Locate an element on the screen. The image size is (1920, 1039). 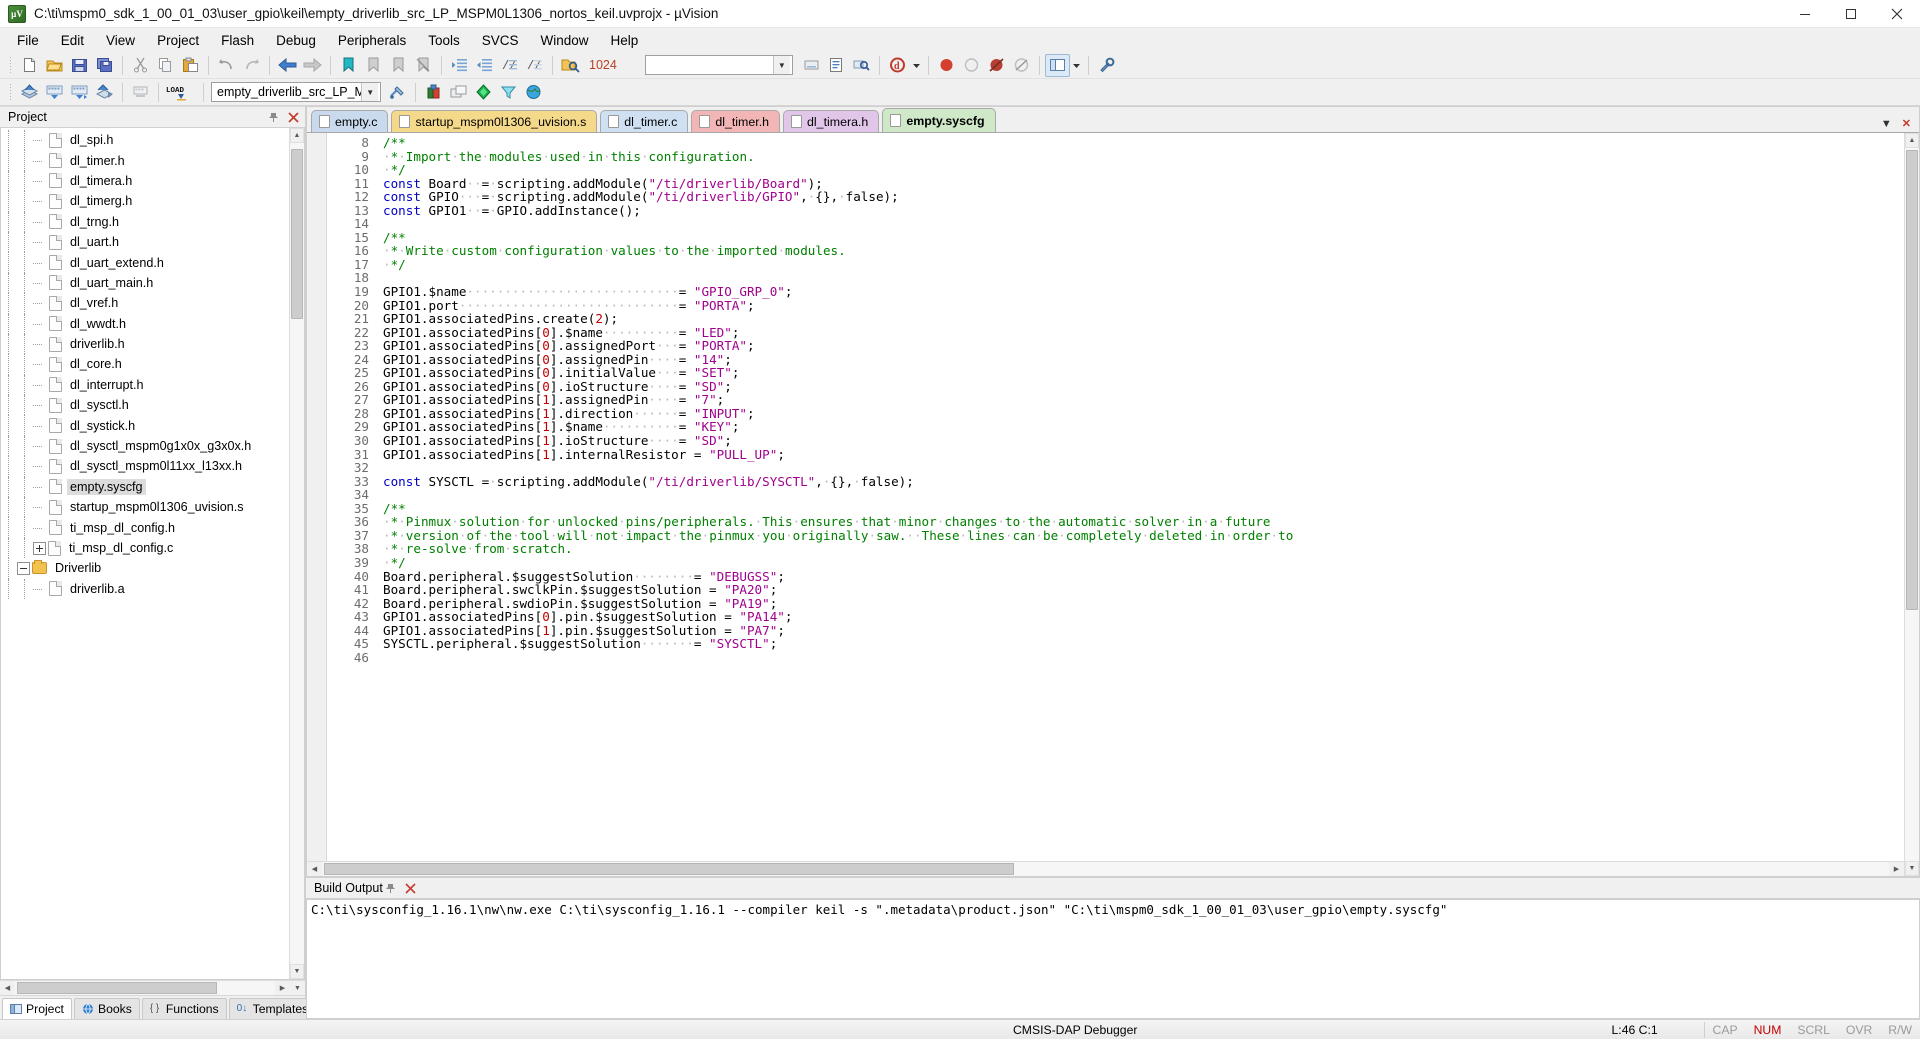
debug-dropdown-icon is located at coordinates (916, 65).